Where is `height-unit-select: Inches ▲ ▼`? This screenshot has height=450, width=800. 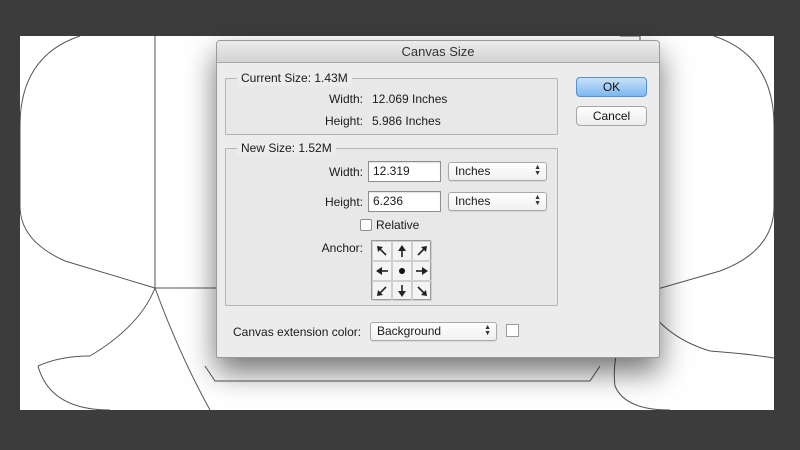
height-unit-select: Inches ▲ ▼ is located at coordinates (497, 201).